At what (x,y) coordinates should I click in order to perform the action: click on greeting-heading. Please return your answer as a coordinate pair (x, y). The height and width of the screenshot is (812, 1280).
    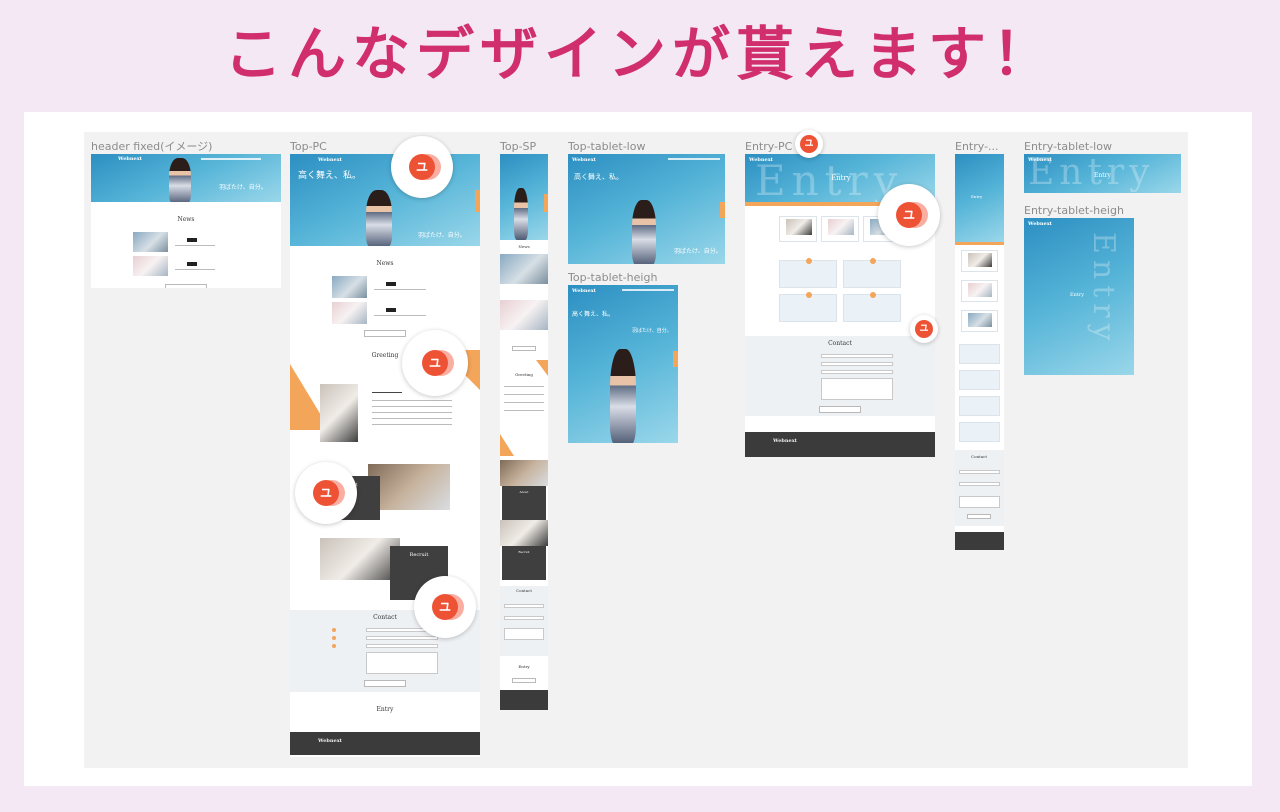
    Looking at the image, I should click on (387, 392).